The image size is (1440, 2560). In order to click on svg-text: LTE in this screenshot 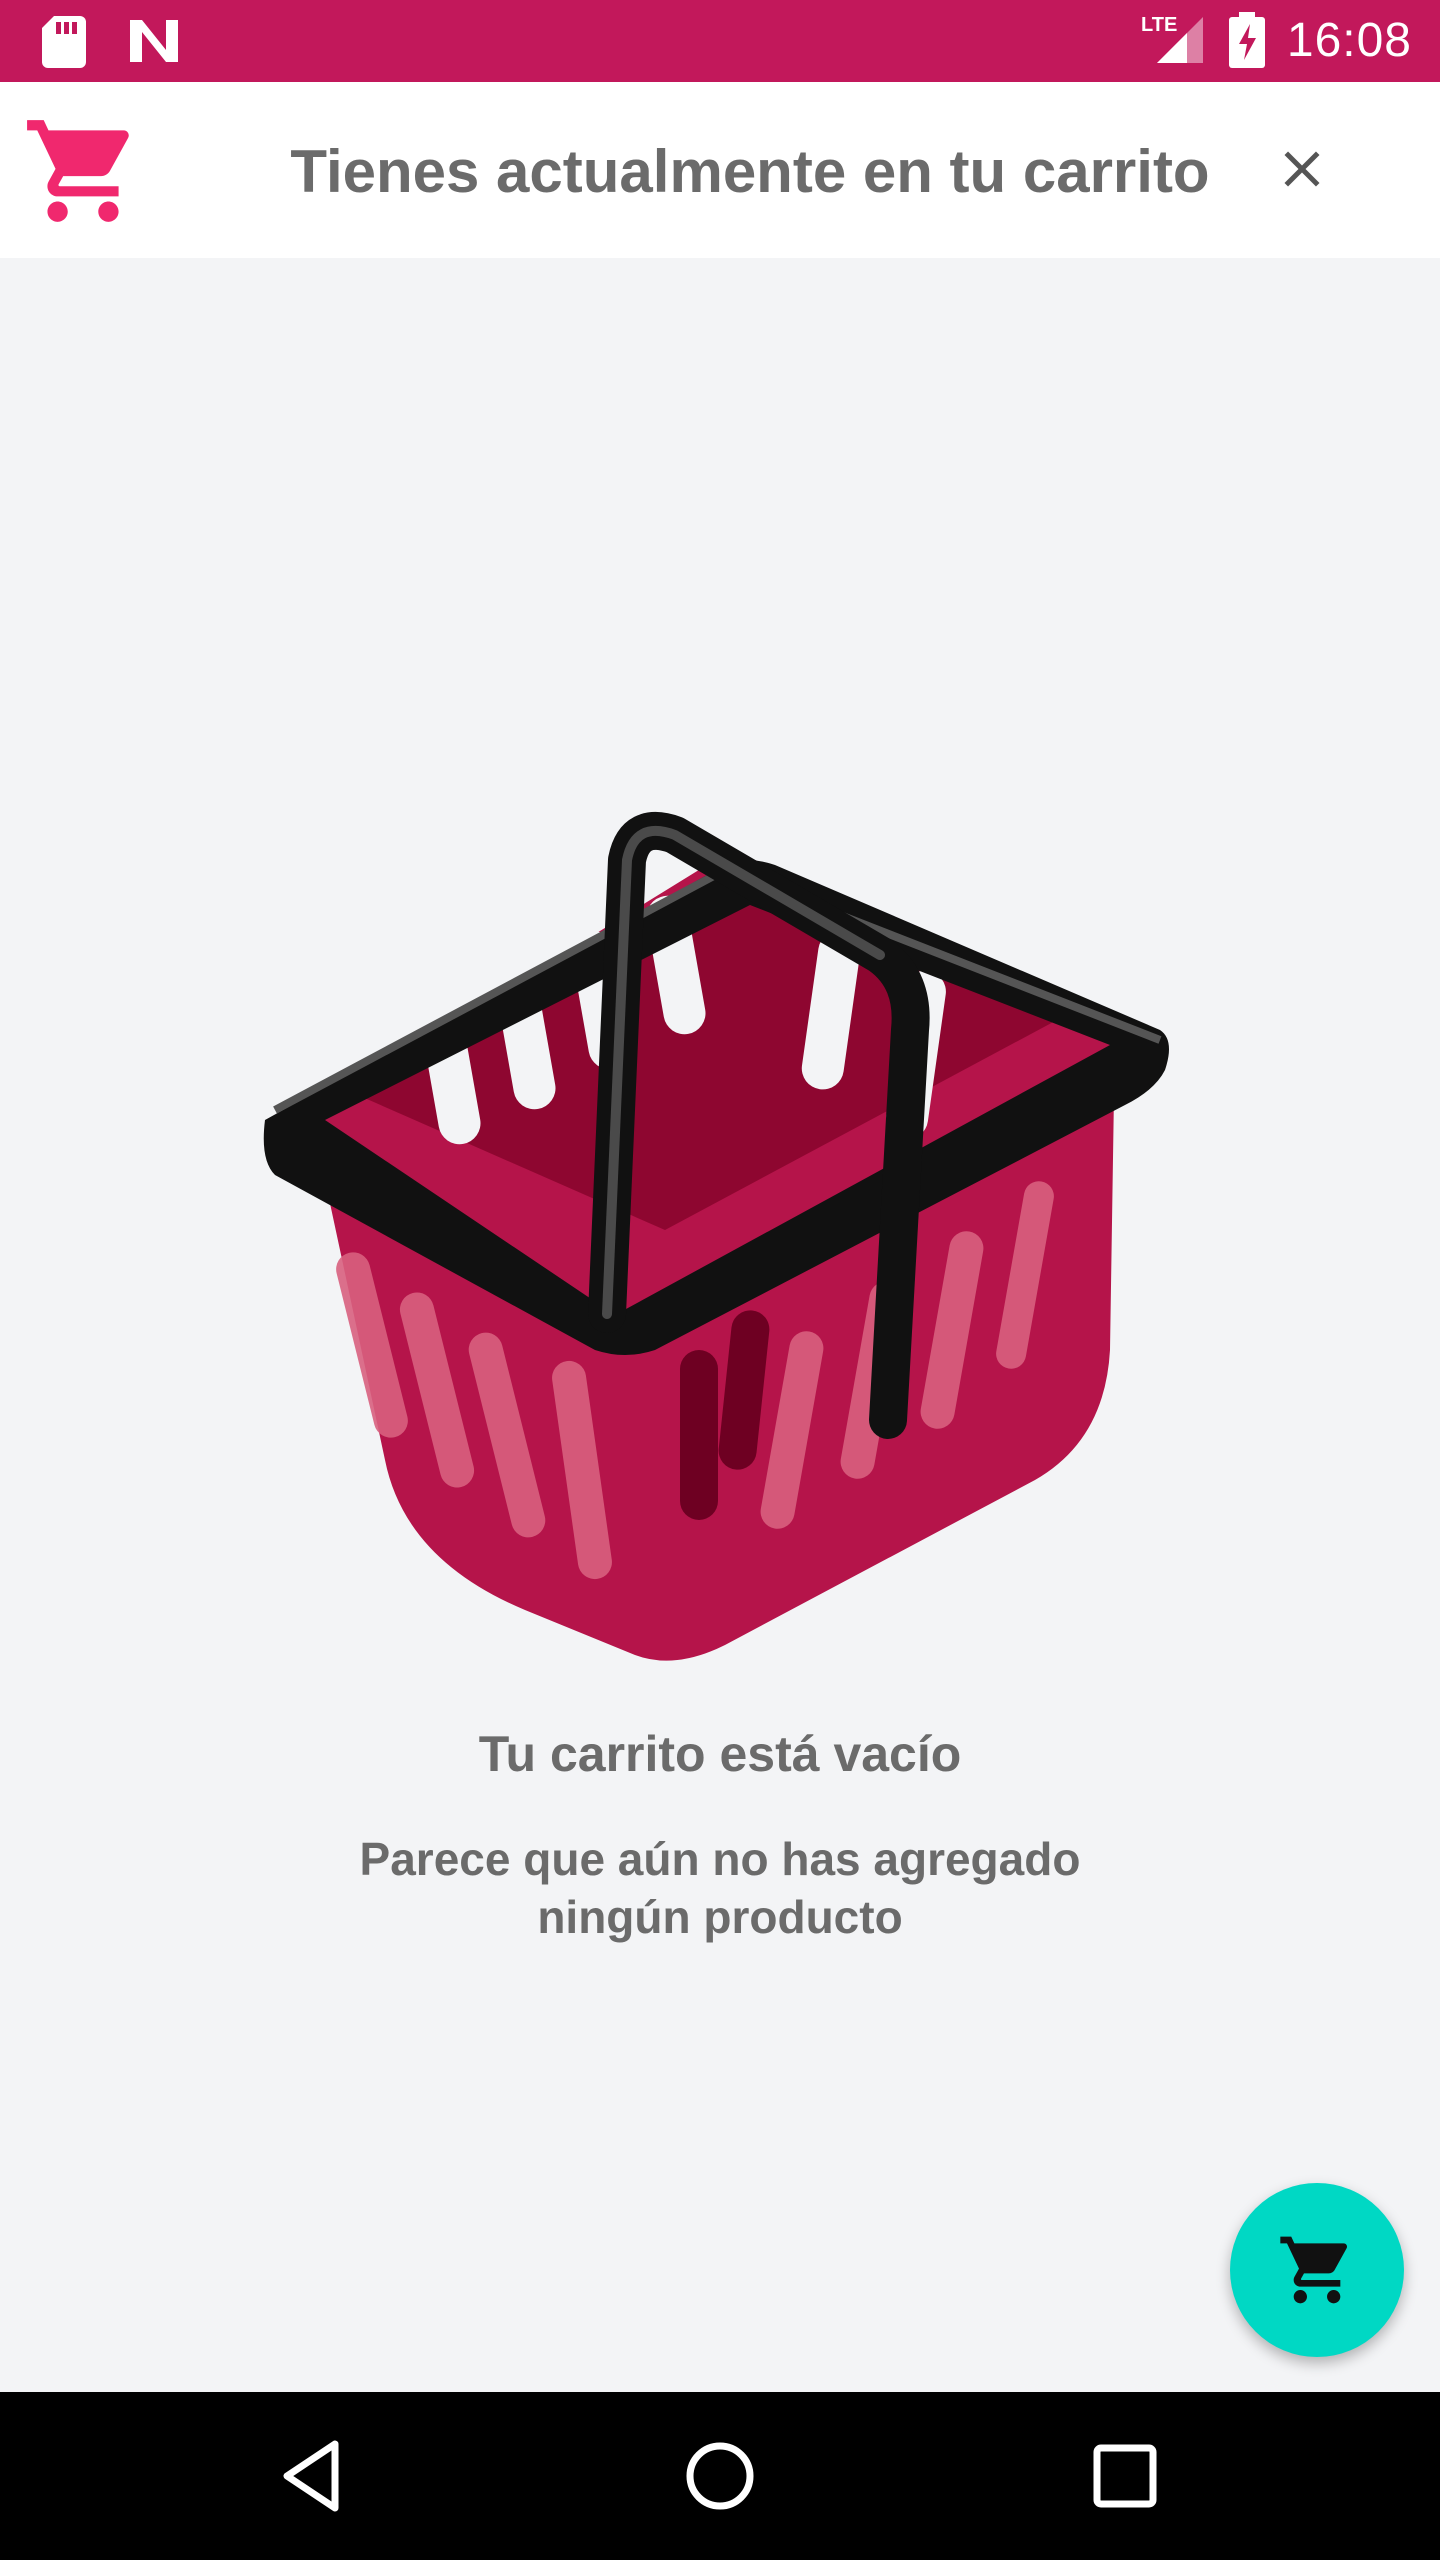, I will do `click(1159, 25)`.